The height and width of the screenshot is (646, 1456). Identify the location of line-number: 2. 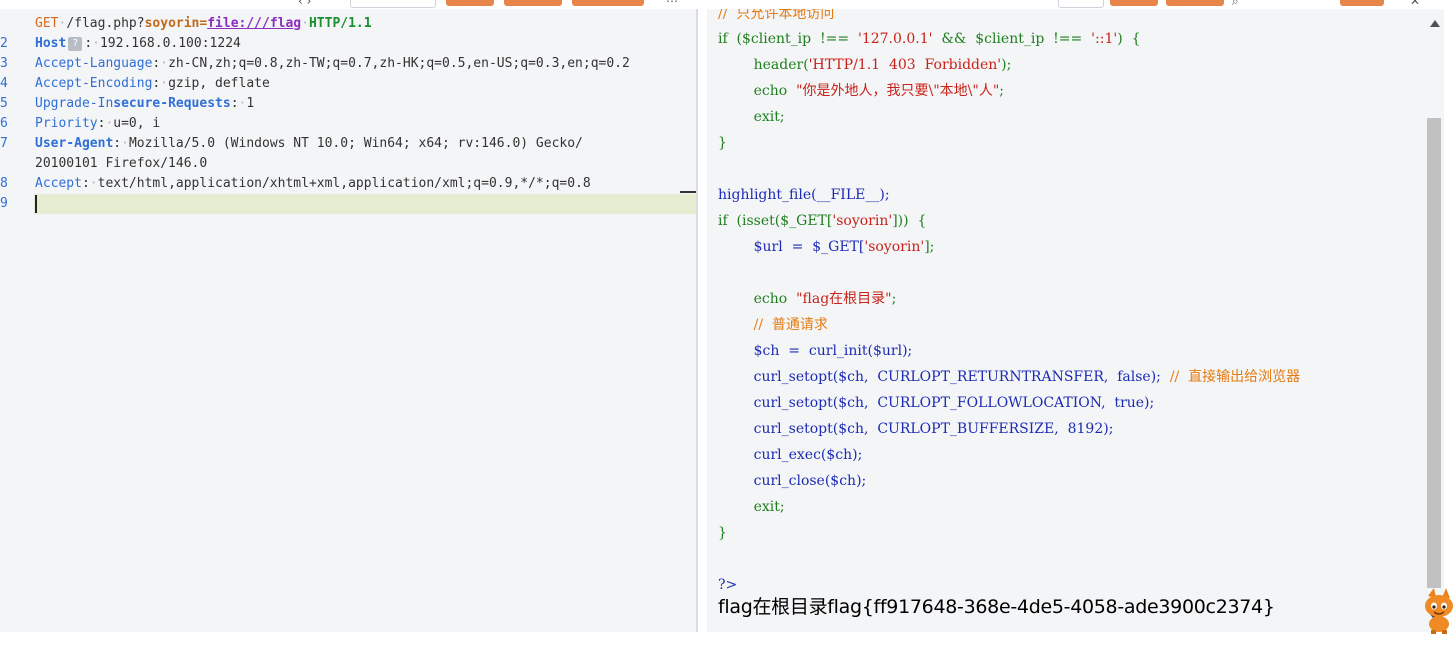
(4, 43).